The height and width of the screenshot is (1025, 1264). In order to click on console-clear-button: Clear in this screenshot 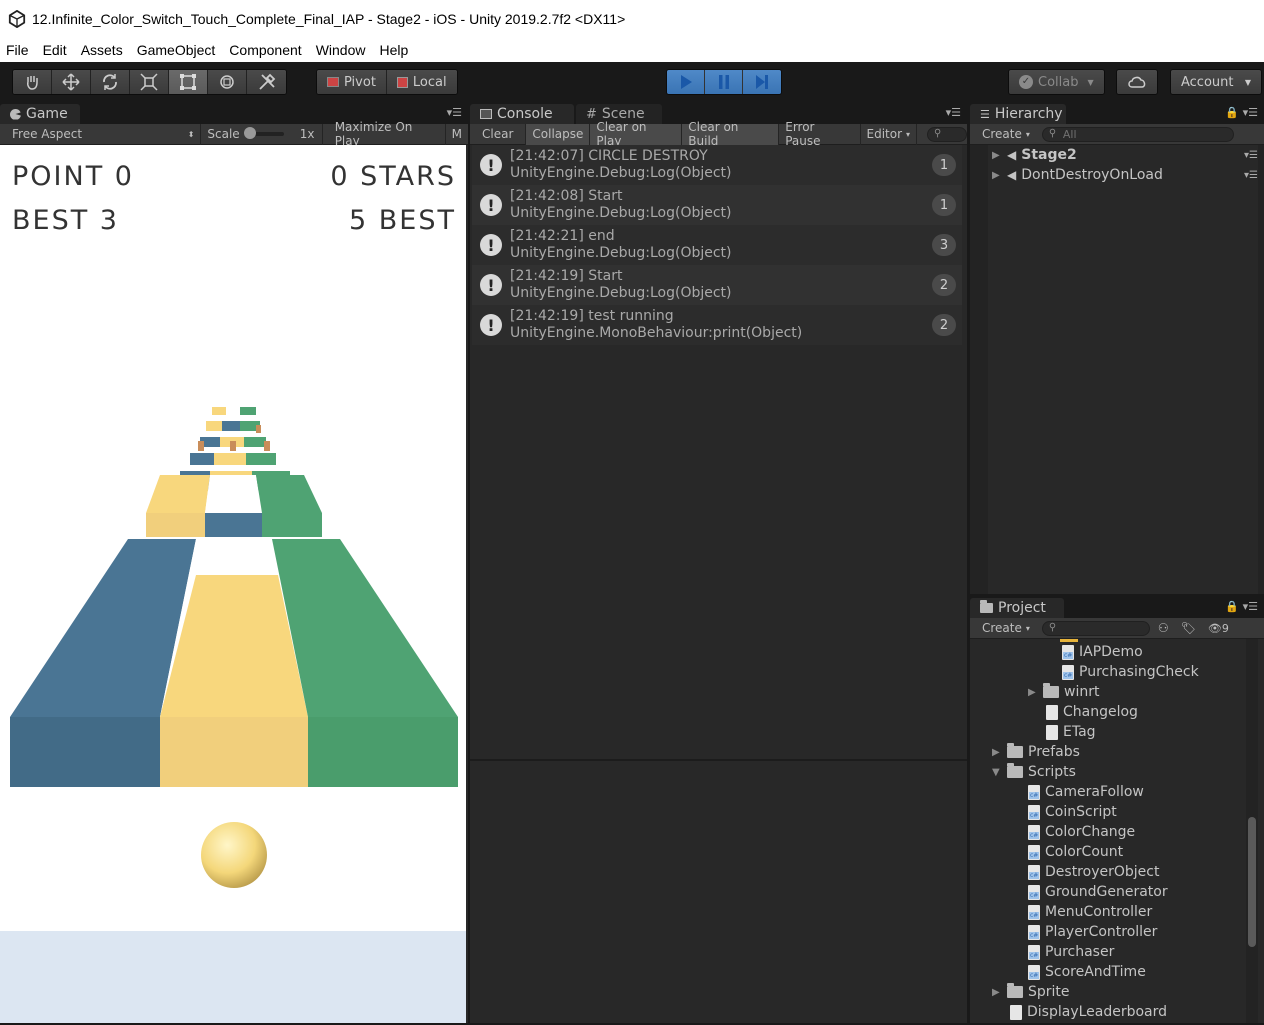, I will do `click(498, 134)`.